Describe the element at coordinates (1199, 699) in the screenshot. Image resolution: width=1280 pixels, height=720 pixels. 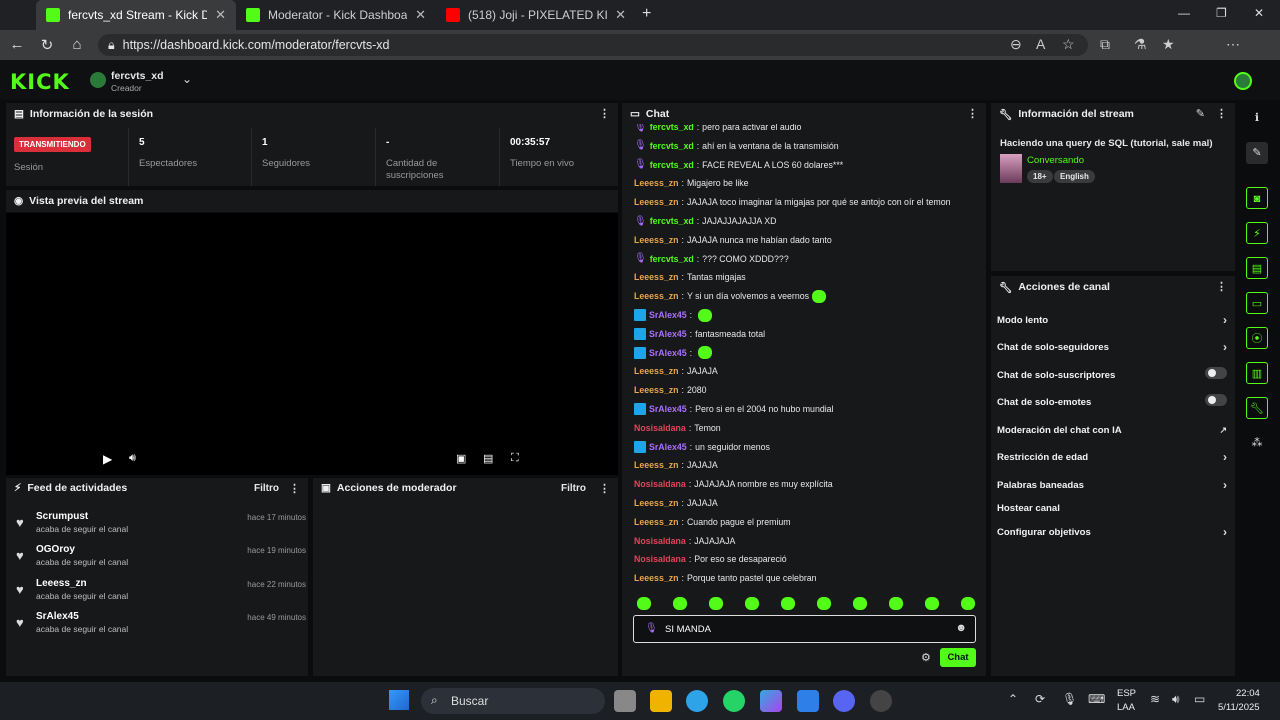
I see `battery-icon: ▭` at that location.